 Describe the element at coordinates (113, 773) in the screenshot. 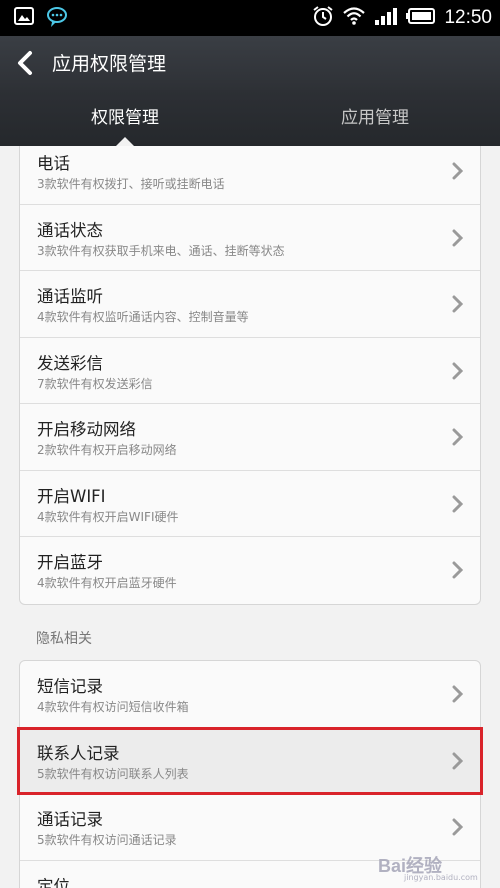

I see `list-item-subtitle: 5款软件有权访问联系人列表` at that location.